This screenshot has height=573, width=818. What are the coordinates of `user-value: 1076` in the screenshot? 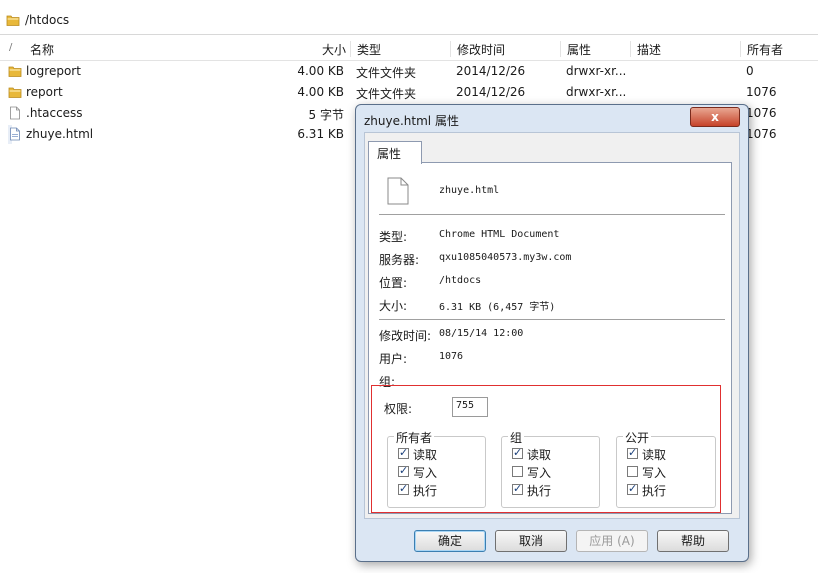 It's located at (451, 356).